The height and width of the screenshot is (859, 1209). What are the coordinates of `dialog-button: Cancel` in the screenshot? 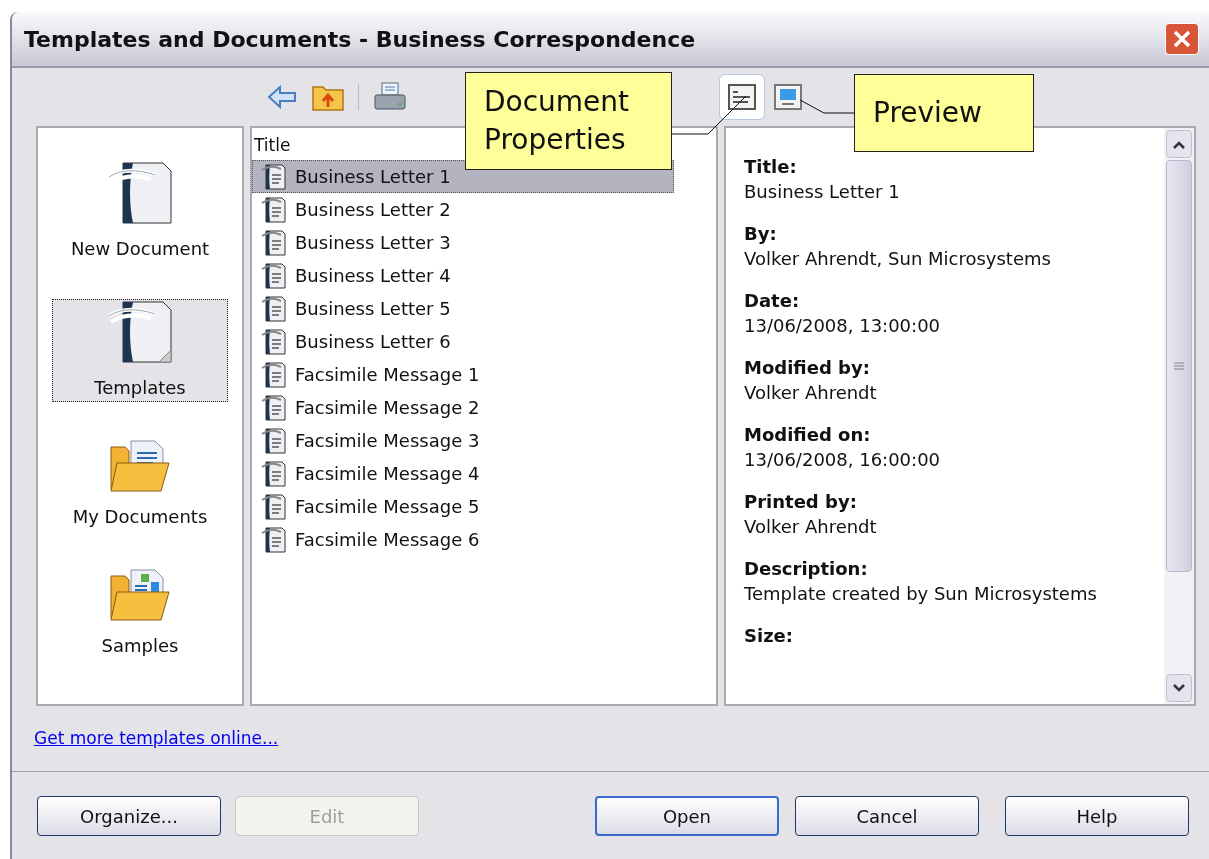 It's located at (887, 816).